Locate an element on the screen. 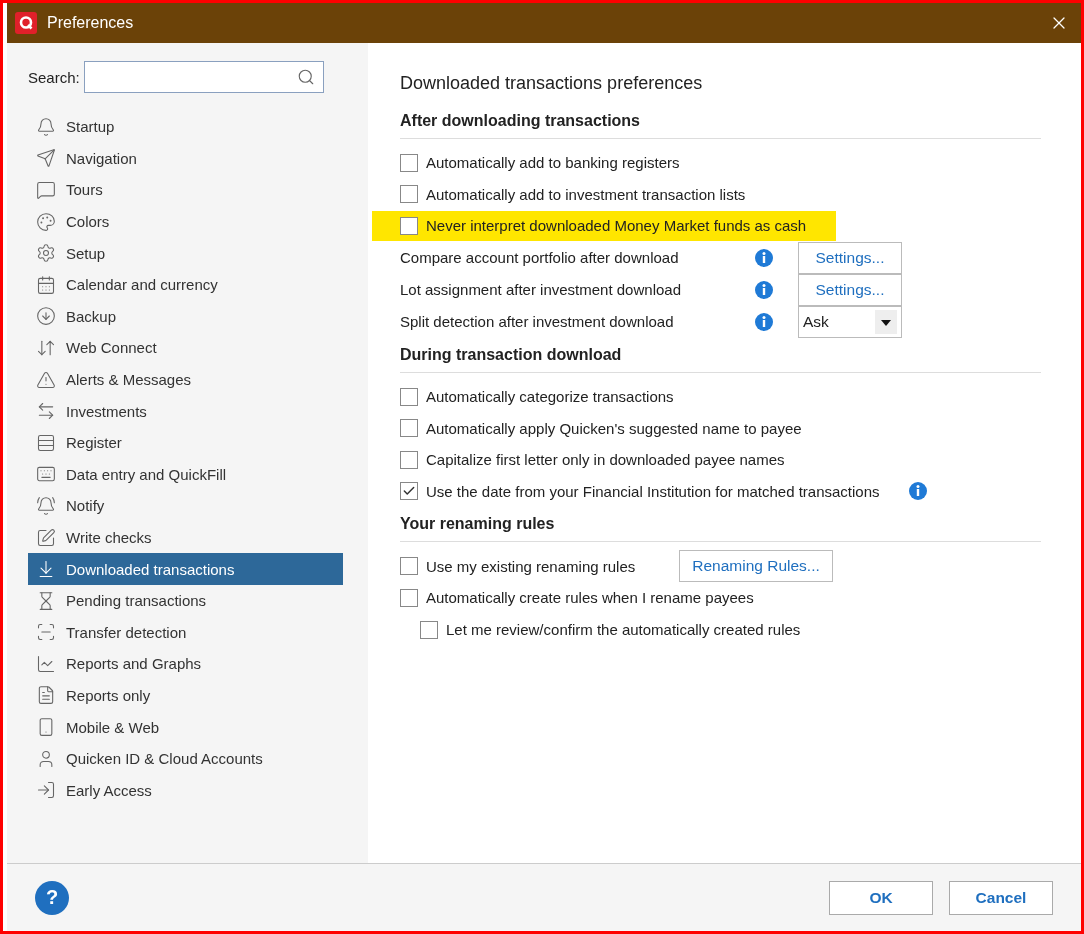 Image resolution: width=1084 pixels, height=934 pixels. sidebar-item: Backup is located at coordinates (185, 316).